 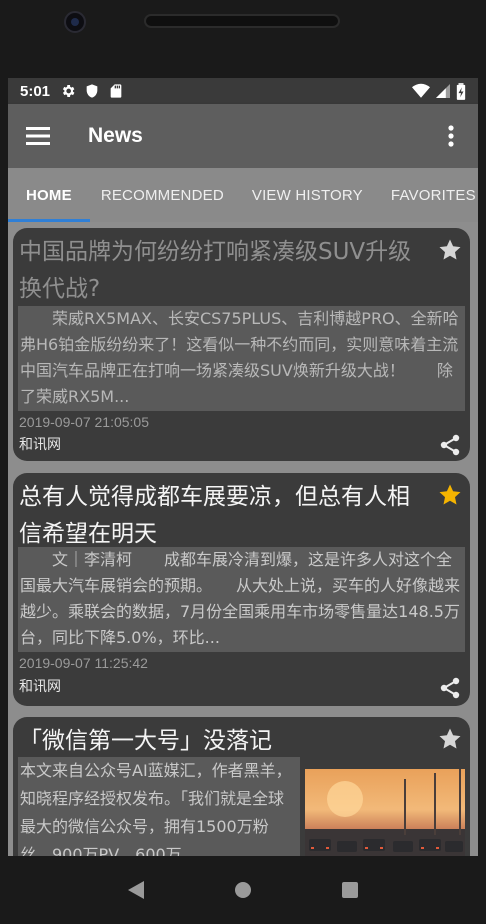 I want to click on article-date: 2019-09-07 11:25:42, so click(x=83, y=663).